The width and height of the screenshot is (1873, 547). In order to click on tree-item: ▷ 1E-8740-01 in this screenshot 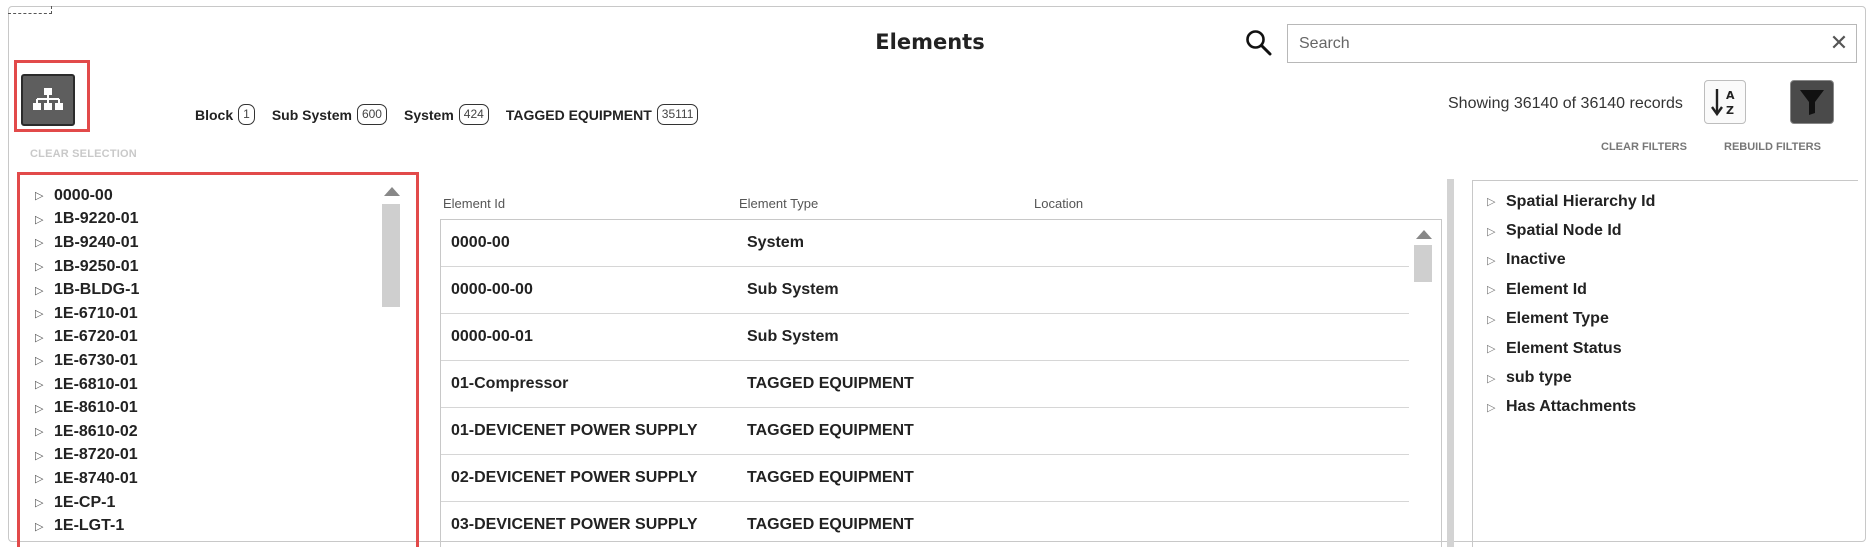, I will do `click(87, 479)`.